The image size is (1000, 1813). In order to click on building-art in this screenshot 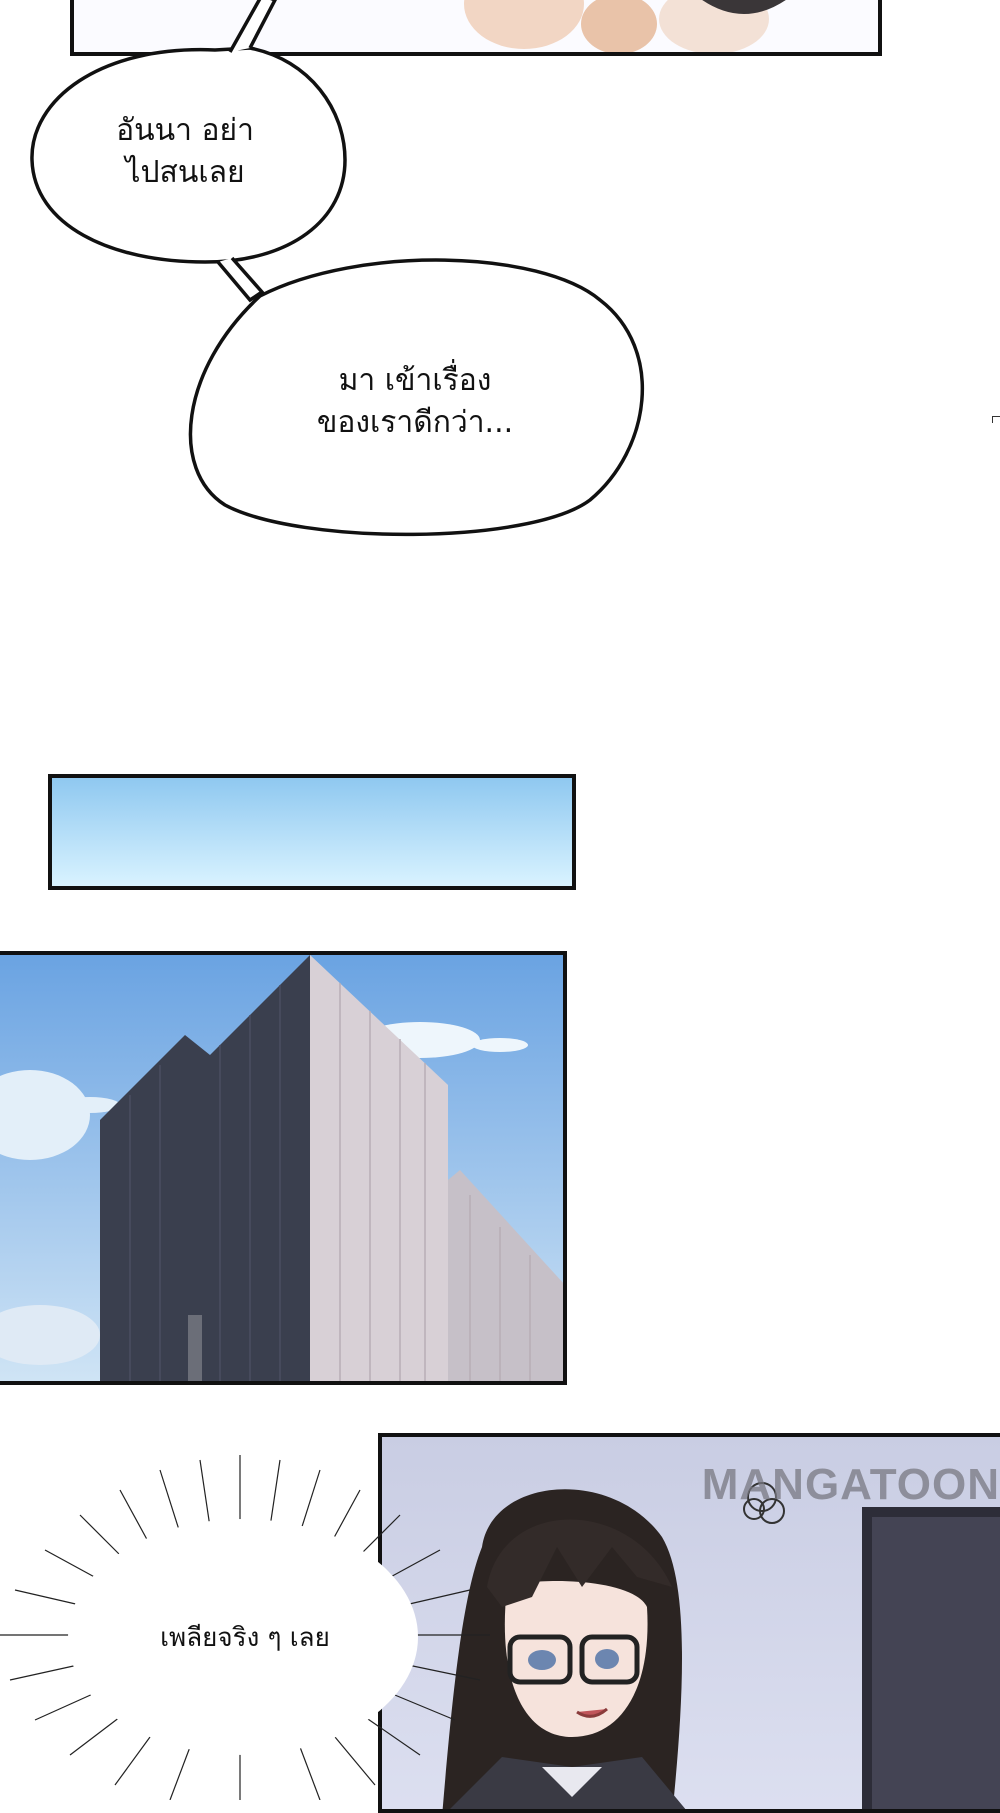, I will do `click(281, 1168)`.